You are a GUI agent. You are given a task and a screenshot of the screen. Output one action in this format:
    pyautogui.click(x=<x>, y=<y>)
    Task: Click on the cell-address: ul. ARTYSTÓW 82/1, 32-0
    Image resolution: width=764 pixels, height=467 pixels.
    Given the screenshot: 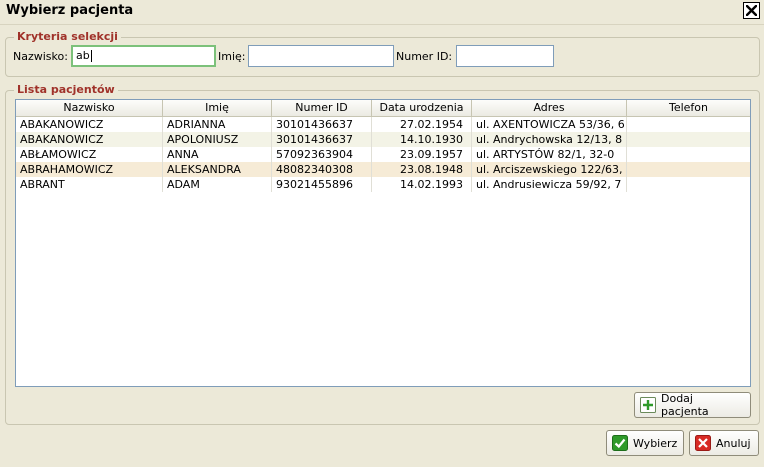 What is the action you would take?
    pyautogui.click(x=549, y=154)
    